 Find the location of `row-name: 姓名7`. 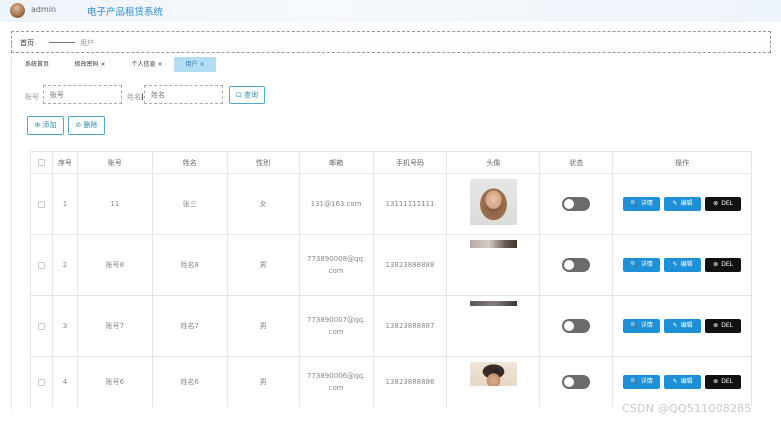

row-name: 姓名7 is located at coordinates (190, 326).